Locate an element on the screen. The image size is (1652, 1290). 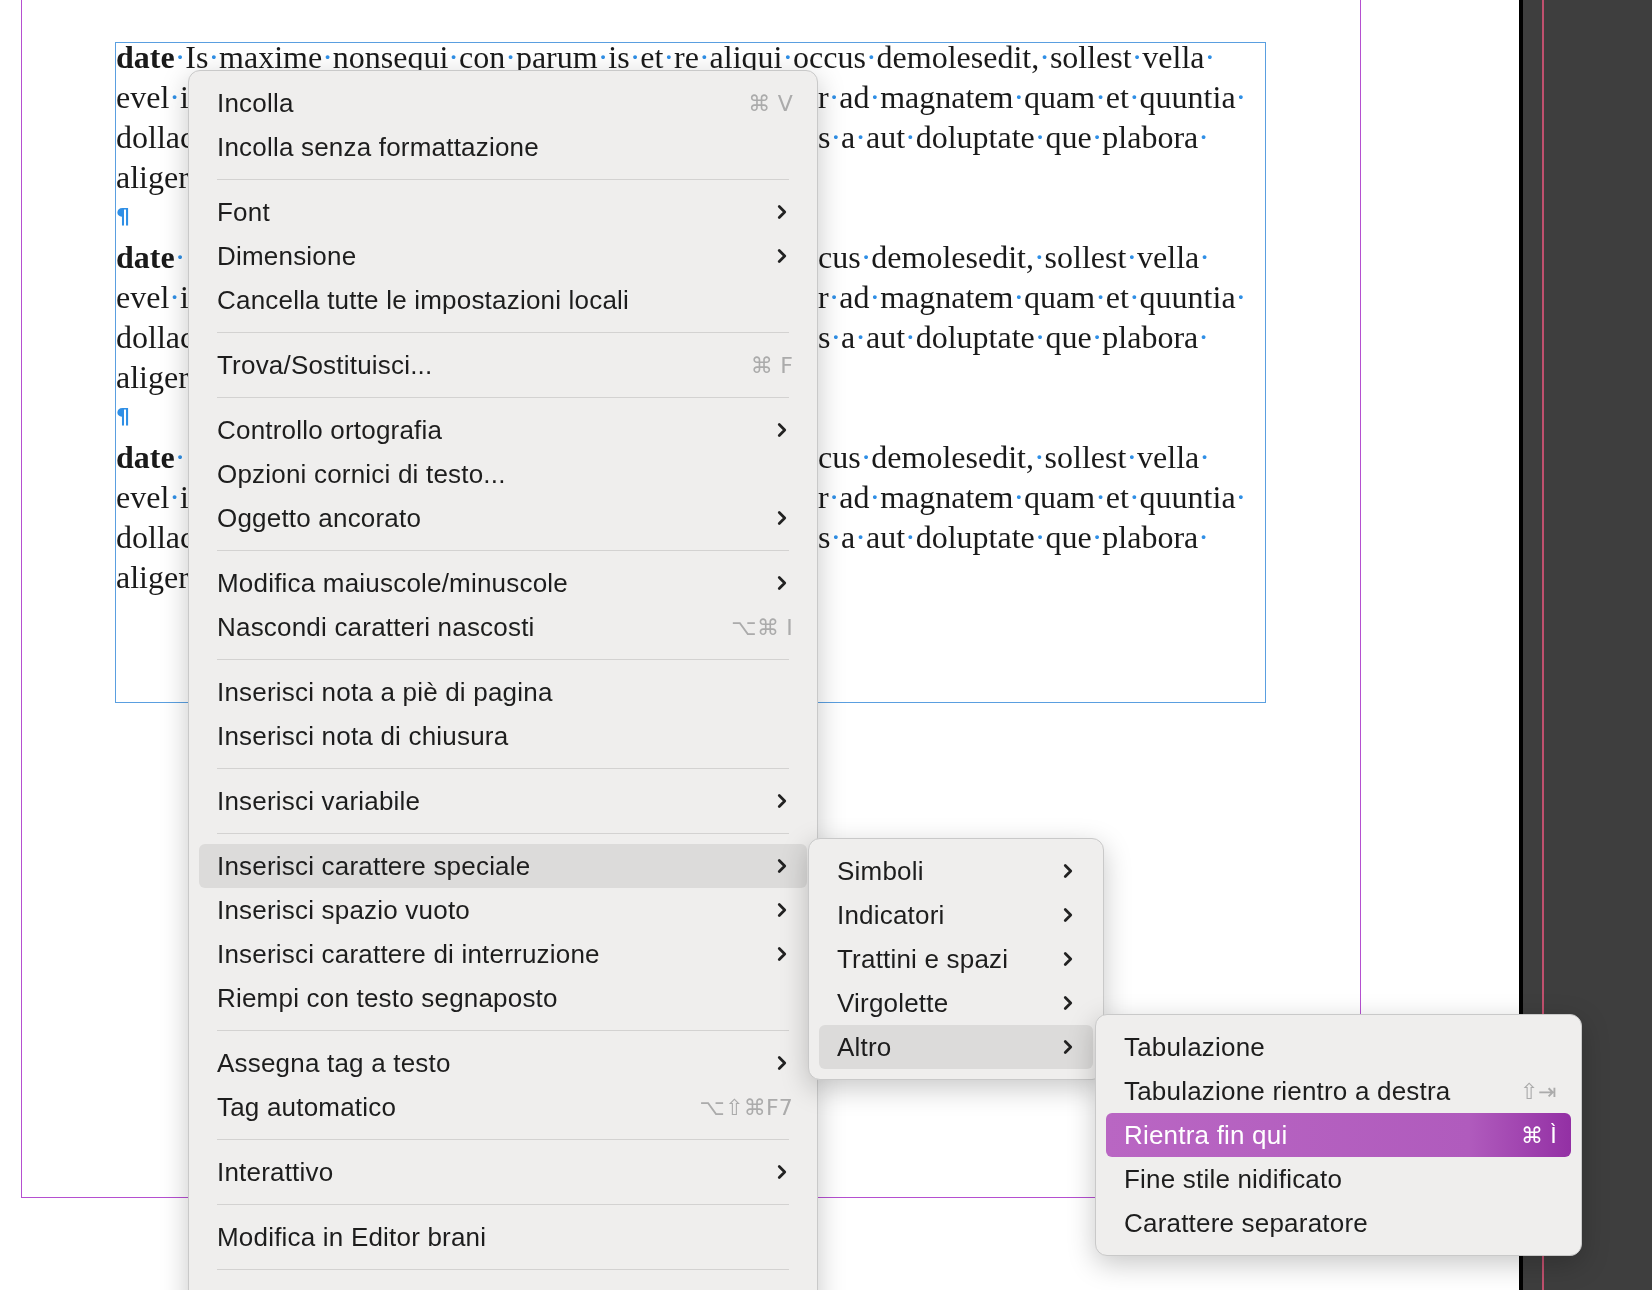
menu-item: Oggetto ancorato is located at coordinates (503, 518).